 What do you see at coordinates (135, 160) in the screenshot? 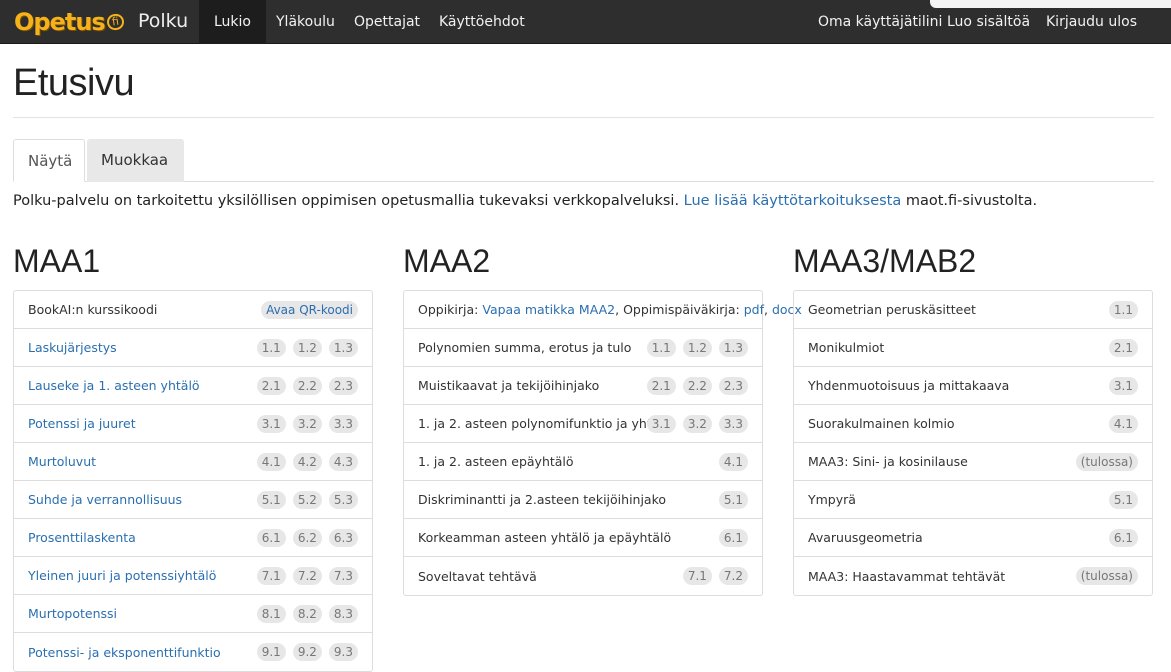
I see `tab-muokkaa: Muokkaa` at bounding box center [135, 160].